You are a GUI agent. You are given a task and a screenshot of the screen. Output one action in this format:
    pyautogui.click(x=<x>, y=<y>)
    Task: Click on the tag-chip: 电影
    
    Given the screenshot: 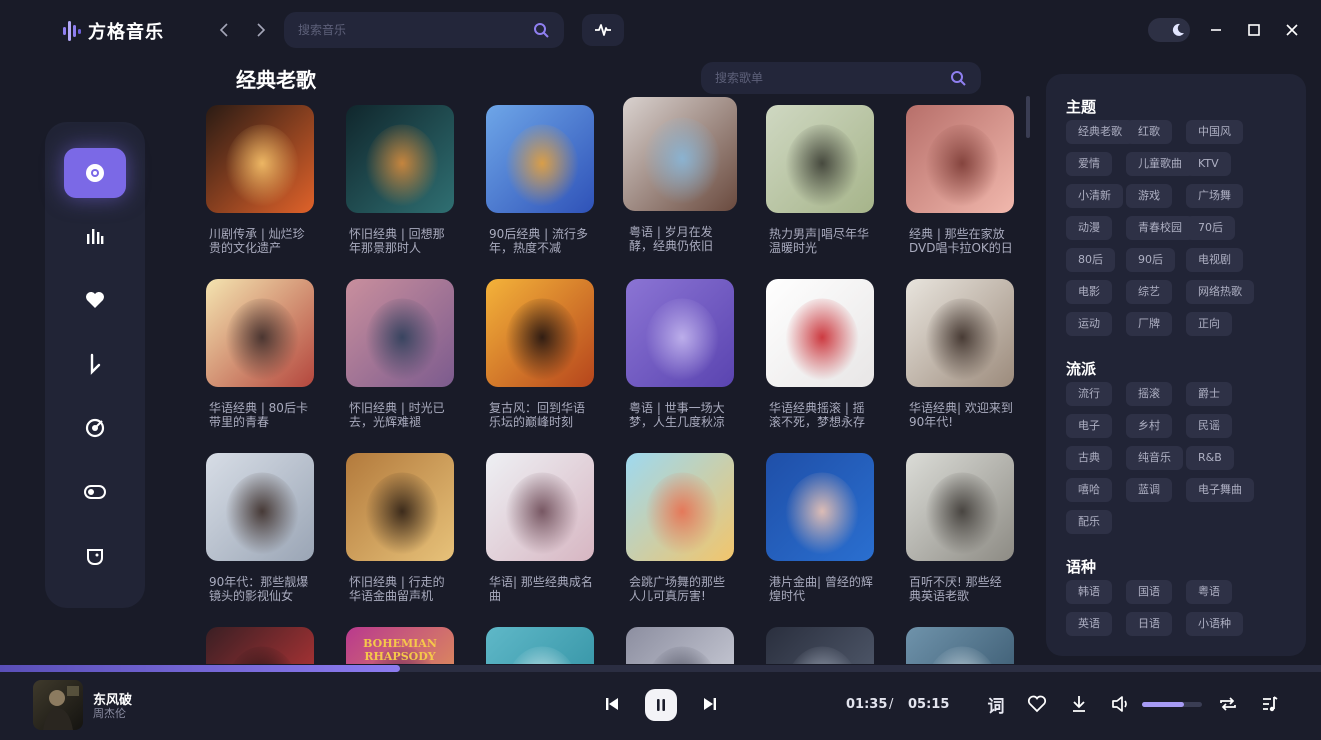 What is the action you would take?
    pyautogui.click(x=1089, y=292)
    